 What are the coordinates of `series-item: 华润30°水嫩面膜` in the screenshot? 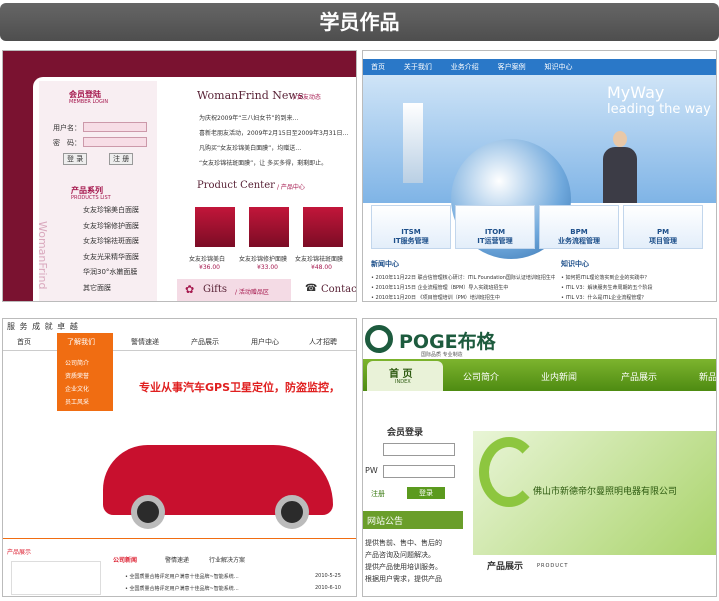 It's located at (111, 273).